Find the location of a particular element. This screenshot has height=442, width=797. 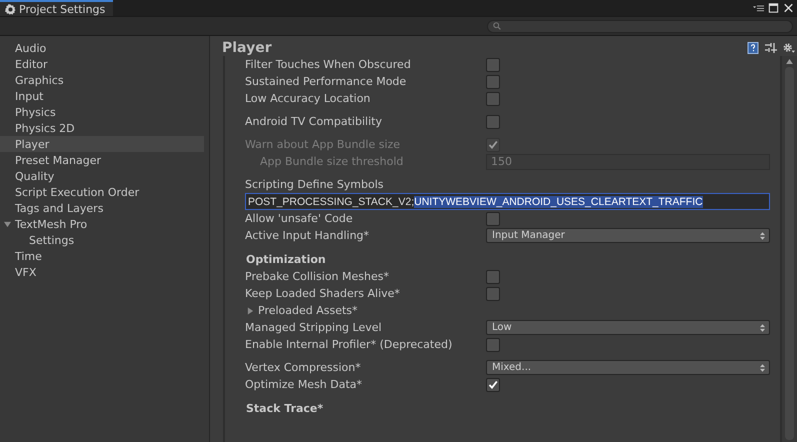

setting-label: Scripting Define Symbols is located at coordinates (315, 184).